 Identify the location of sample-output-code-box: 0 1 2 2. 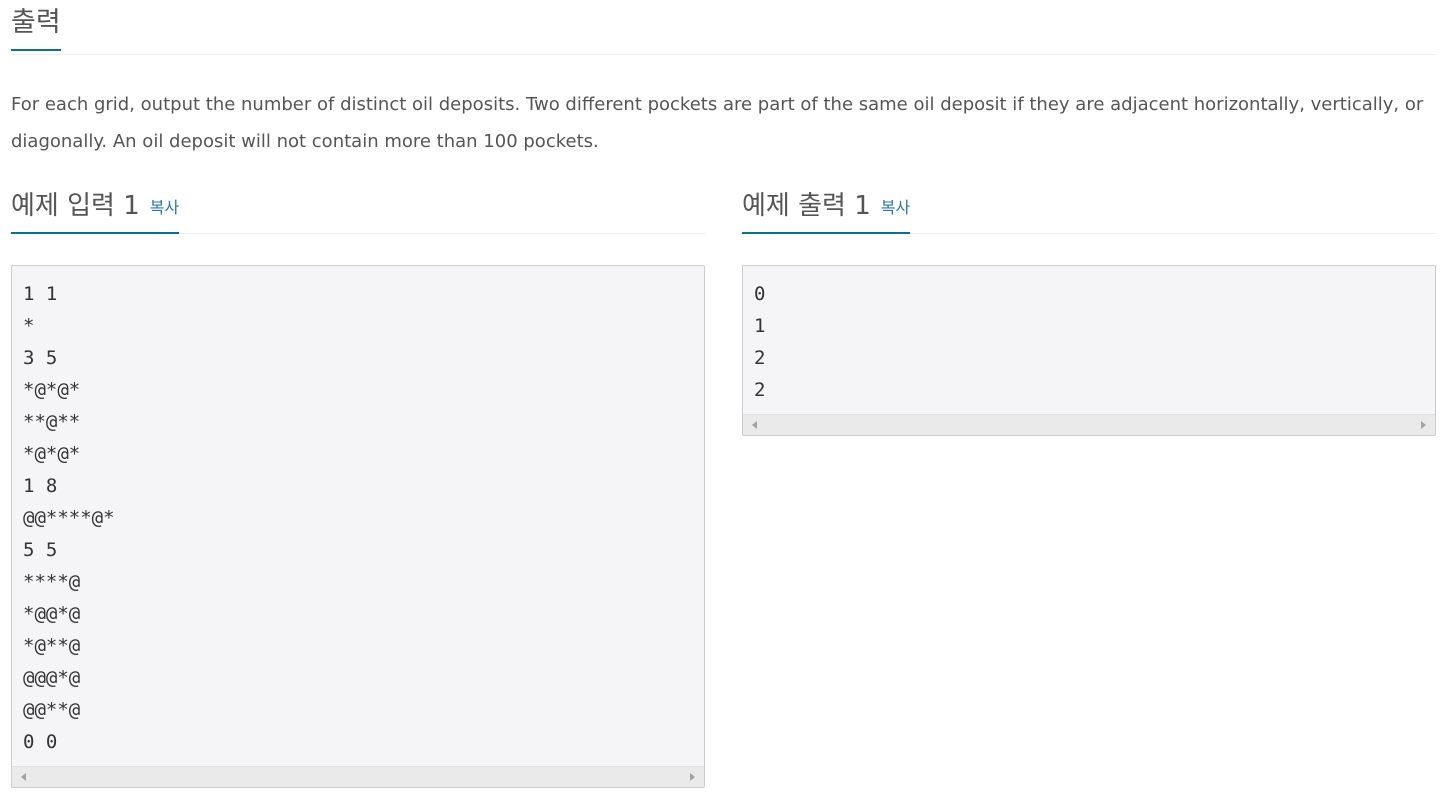
(1089, 350).